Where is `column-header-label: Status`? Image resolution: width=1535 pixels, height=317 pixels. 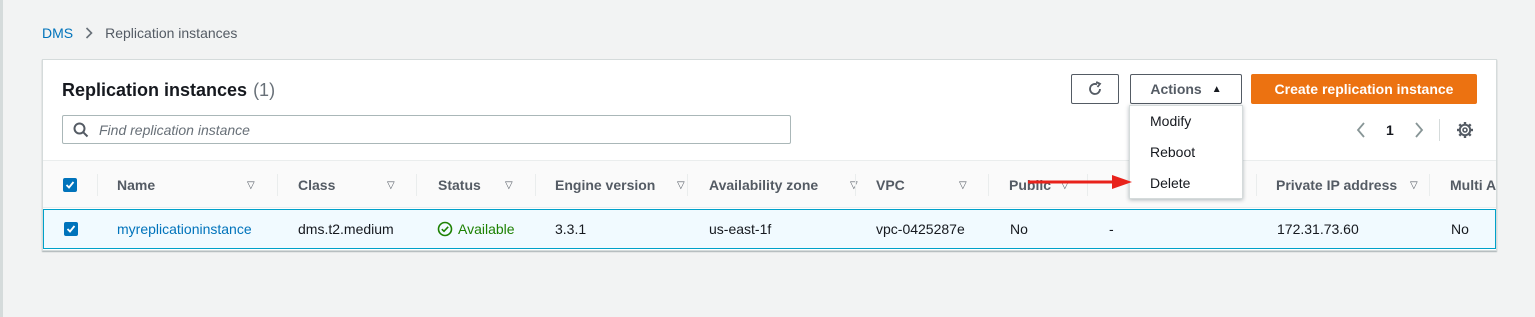 column-header-label: Status is located at coordinates (459, 185).